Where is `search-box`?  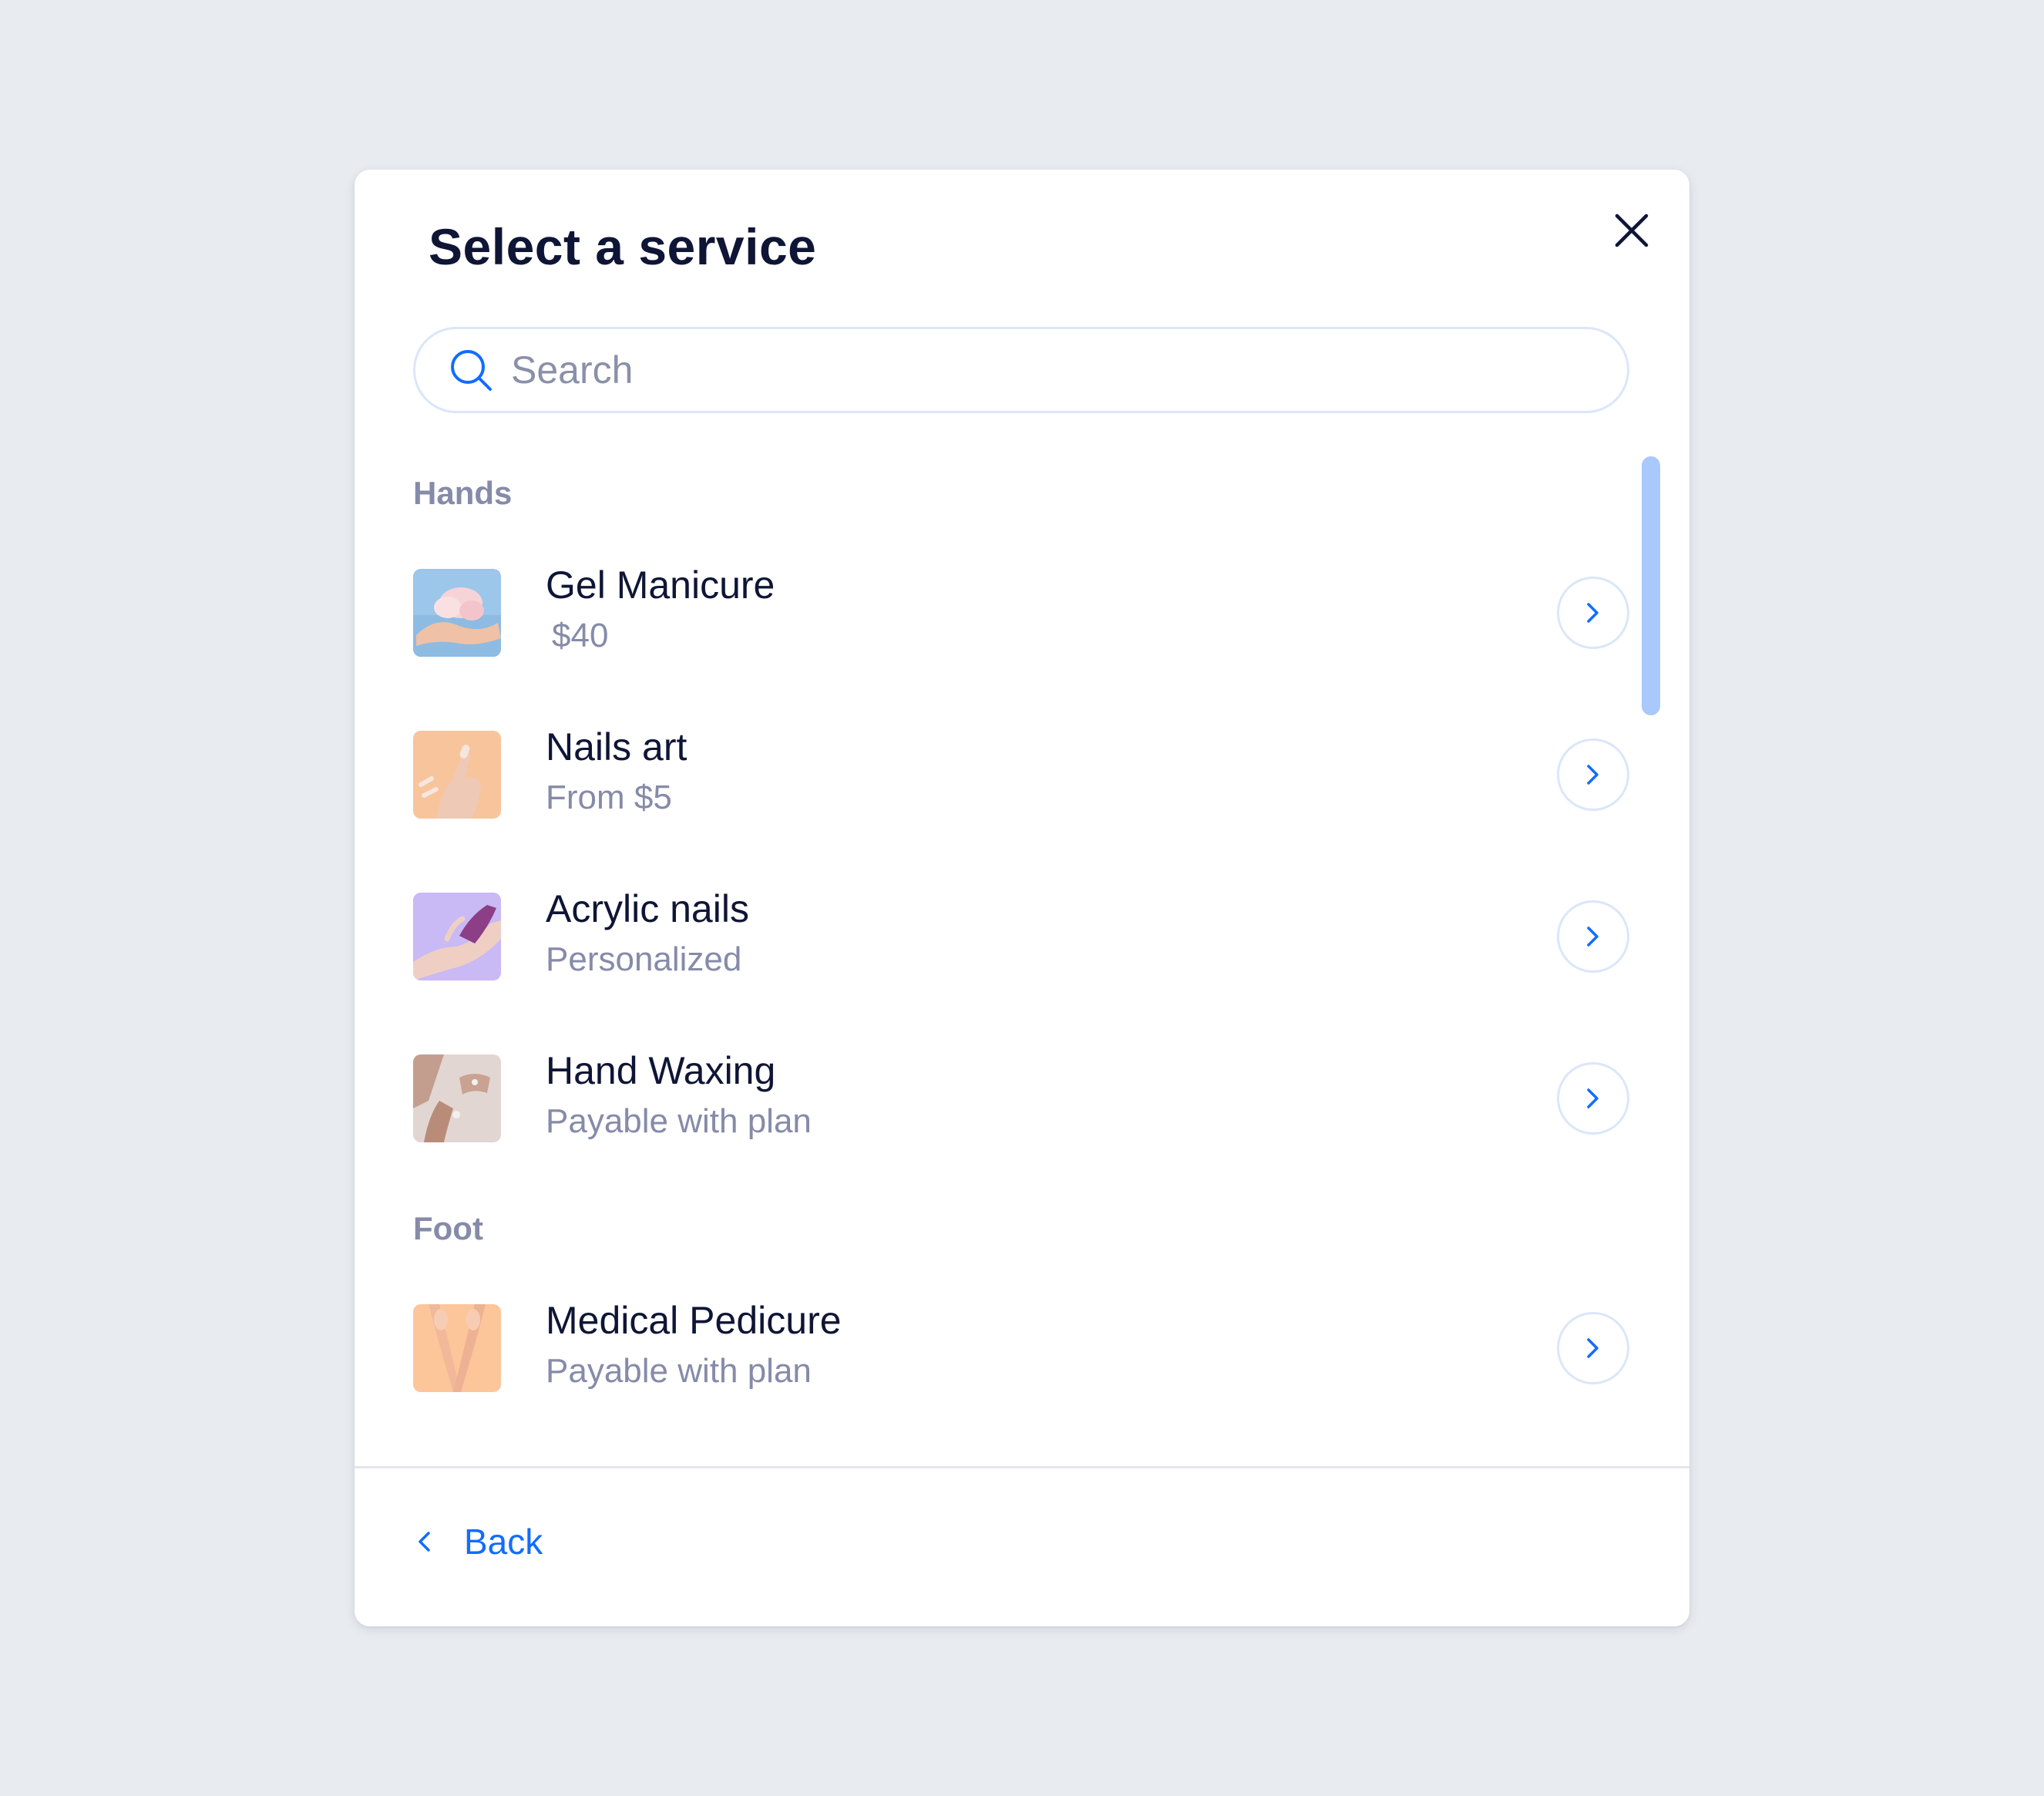 search-box is located at coordinates (1021, 370).